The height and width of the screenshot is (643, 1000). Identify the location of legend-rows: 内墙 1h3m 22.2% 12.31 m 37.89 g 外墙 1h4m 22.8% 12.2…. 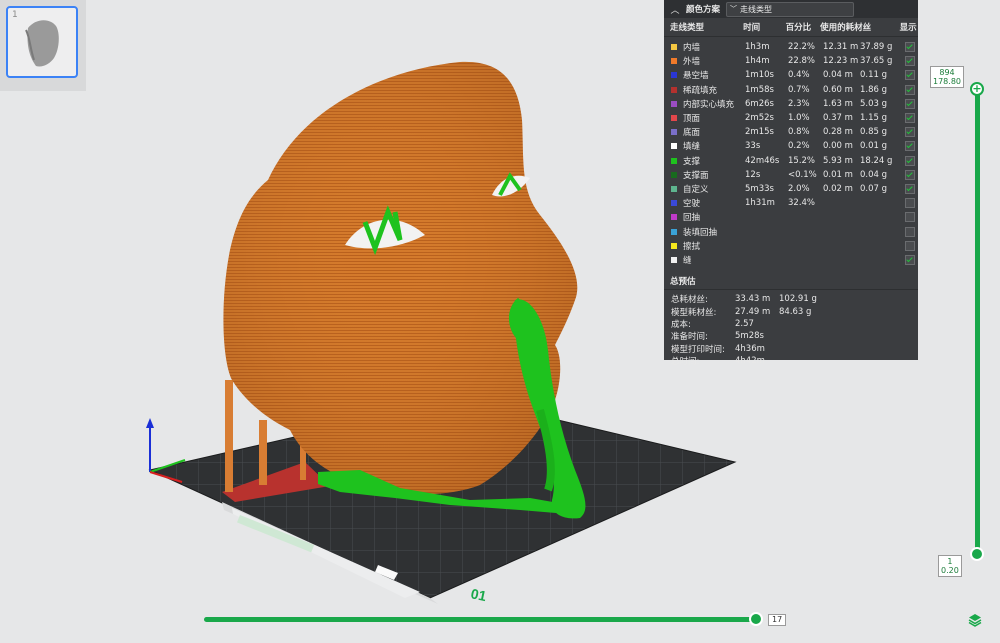
(791, 152).